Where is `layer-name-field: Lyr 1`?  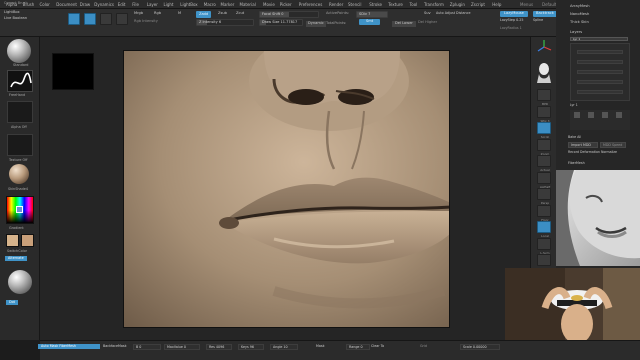
layer-name-field: Lyr 1 is located at coordinates (599, 39).